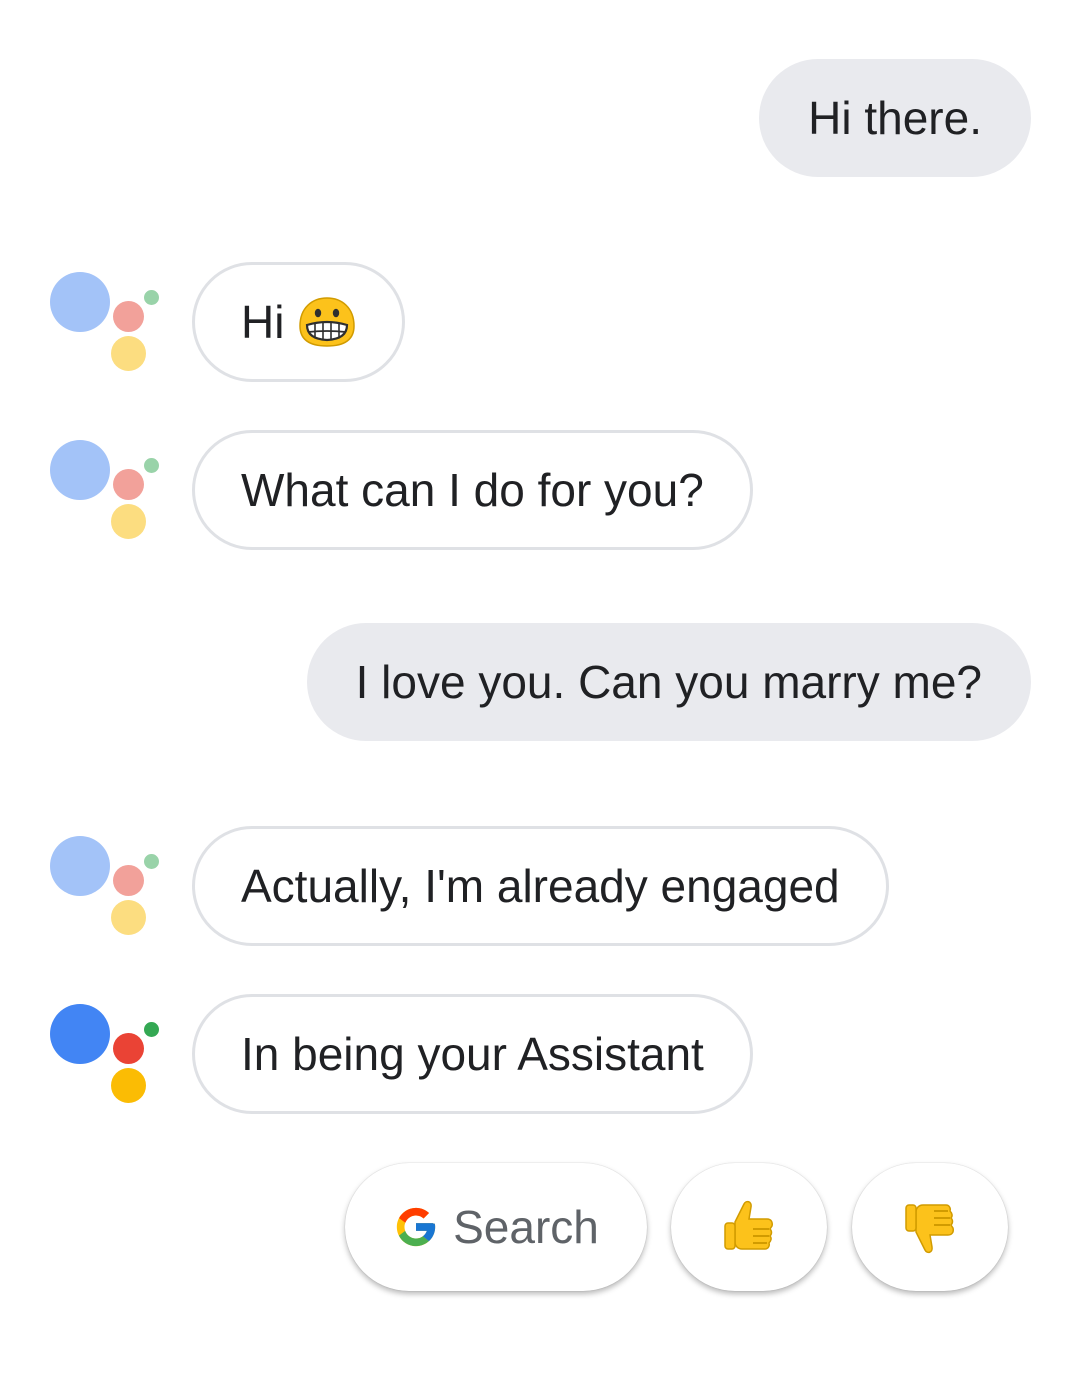  I want to click on assistant-message-bubble: Hi, so click(299, 322).